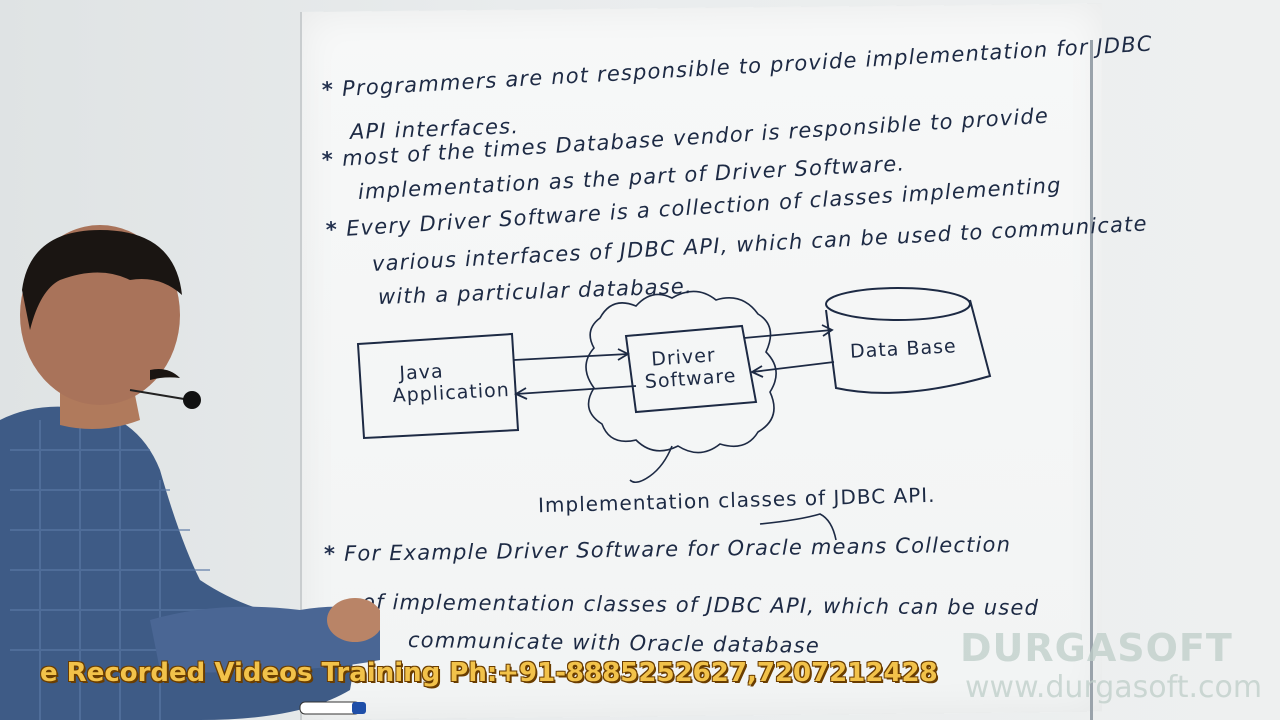 This screenshot has height=720, width=1280. I want to click on cloud-tail, so click(651, 464).